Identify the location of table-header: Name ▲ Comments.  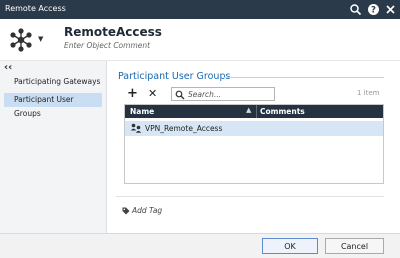
(254, 111).